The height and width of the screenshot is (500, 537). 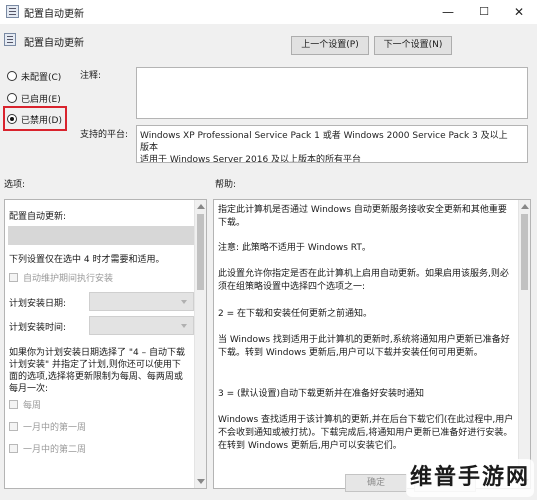 What do you see at coordinates (294, 248) in the screenshot?
I see `help-paragraph: 注意: 此策略不适用于 Windows RT。` at bounding box center [294, 248].